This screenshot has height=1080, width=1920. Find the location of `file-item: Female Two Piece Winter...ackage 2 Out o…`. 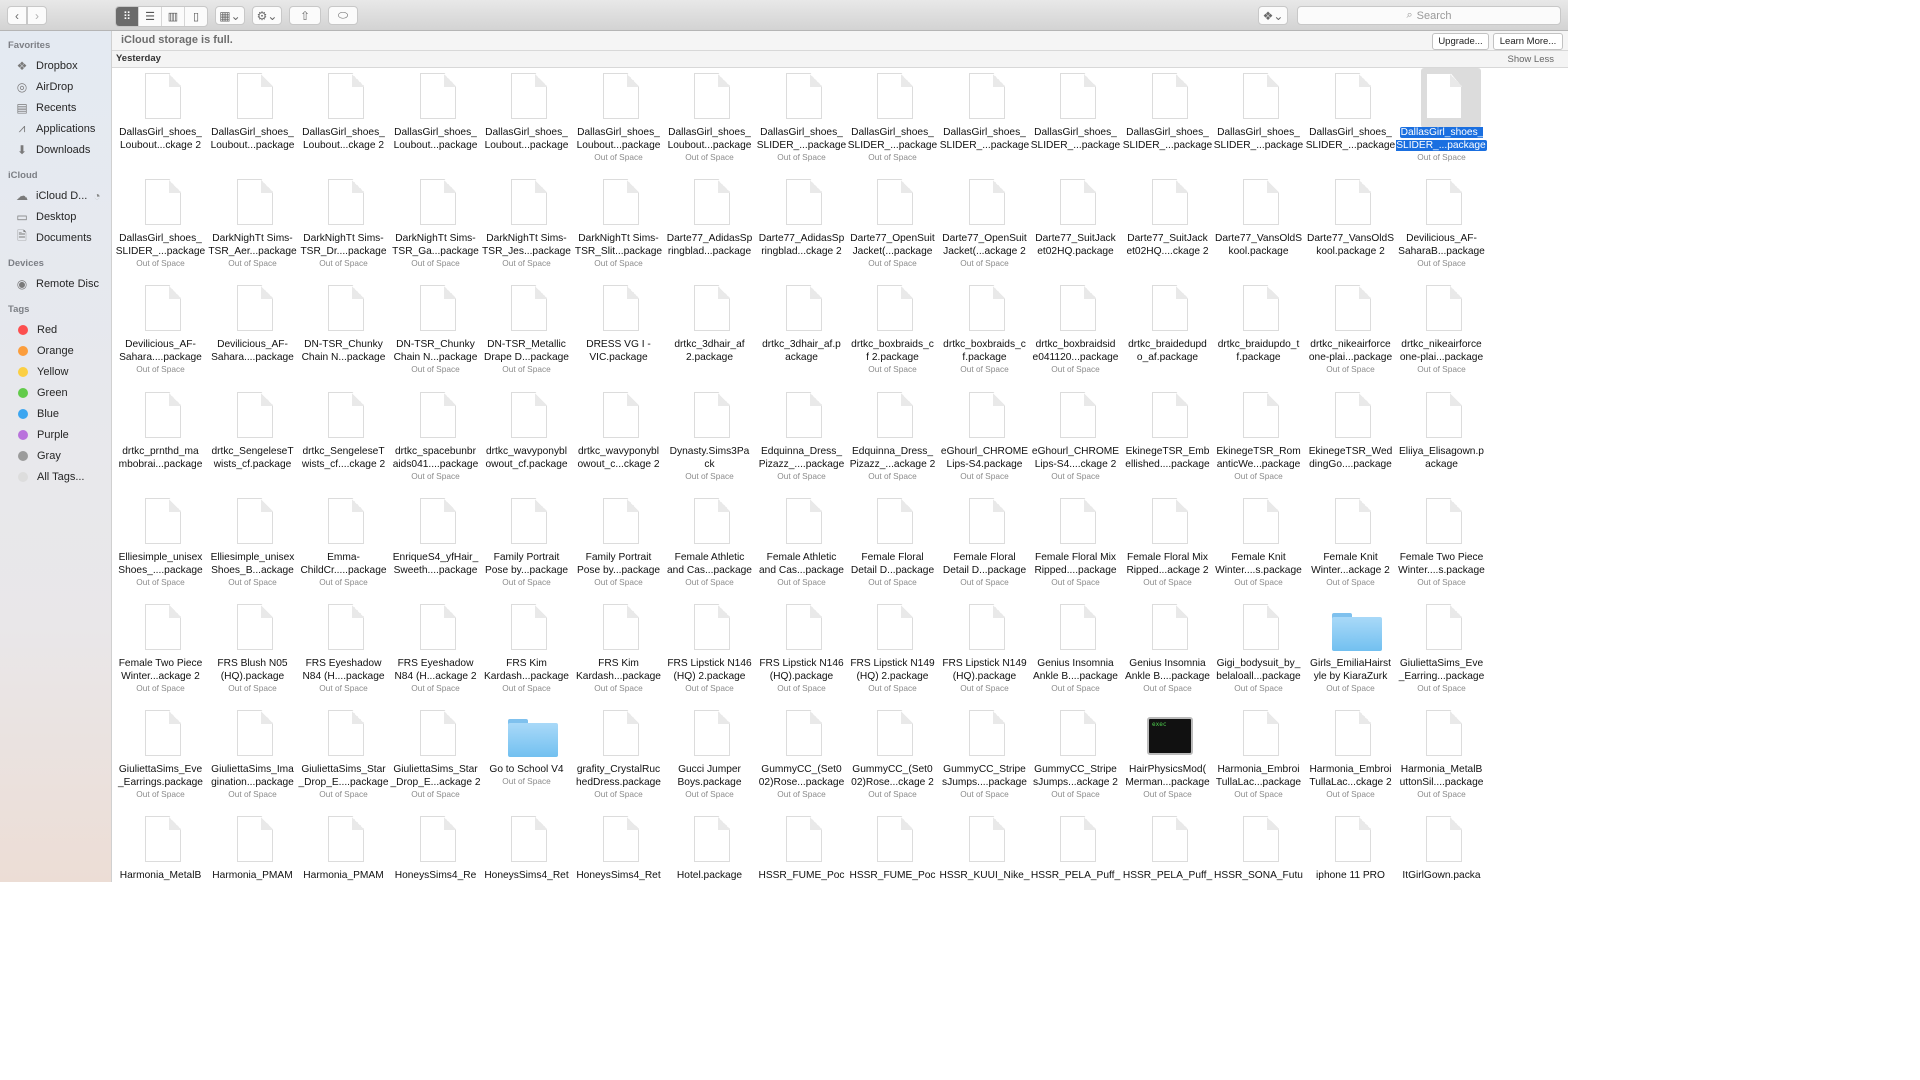

file-item: Female Two Piece Winter...ackage 2 Out o… is located at coordinates (160, 652).